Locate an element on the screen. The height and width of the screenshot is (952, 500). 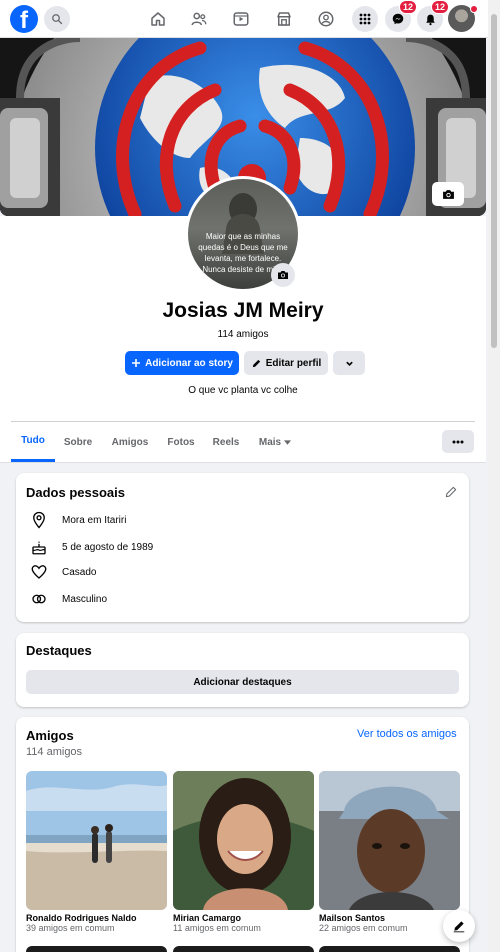
add-to-story-button: Adicionar ao story is located at coordinates (182, 363).